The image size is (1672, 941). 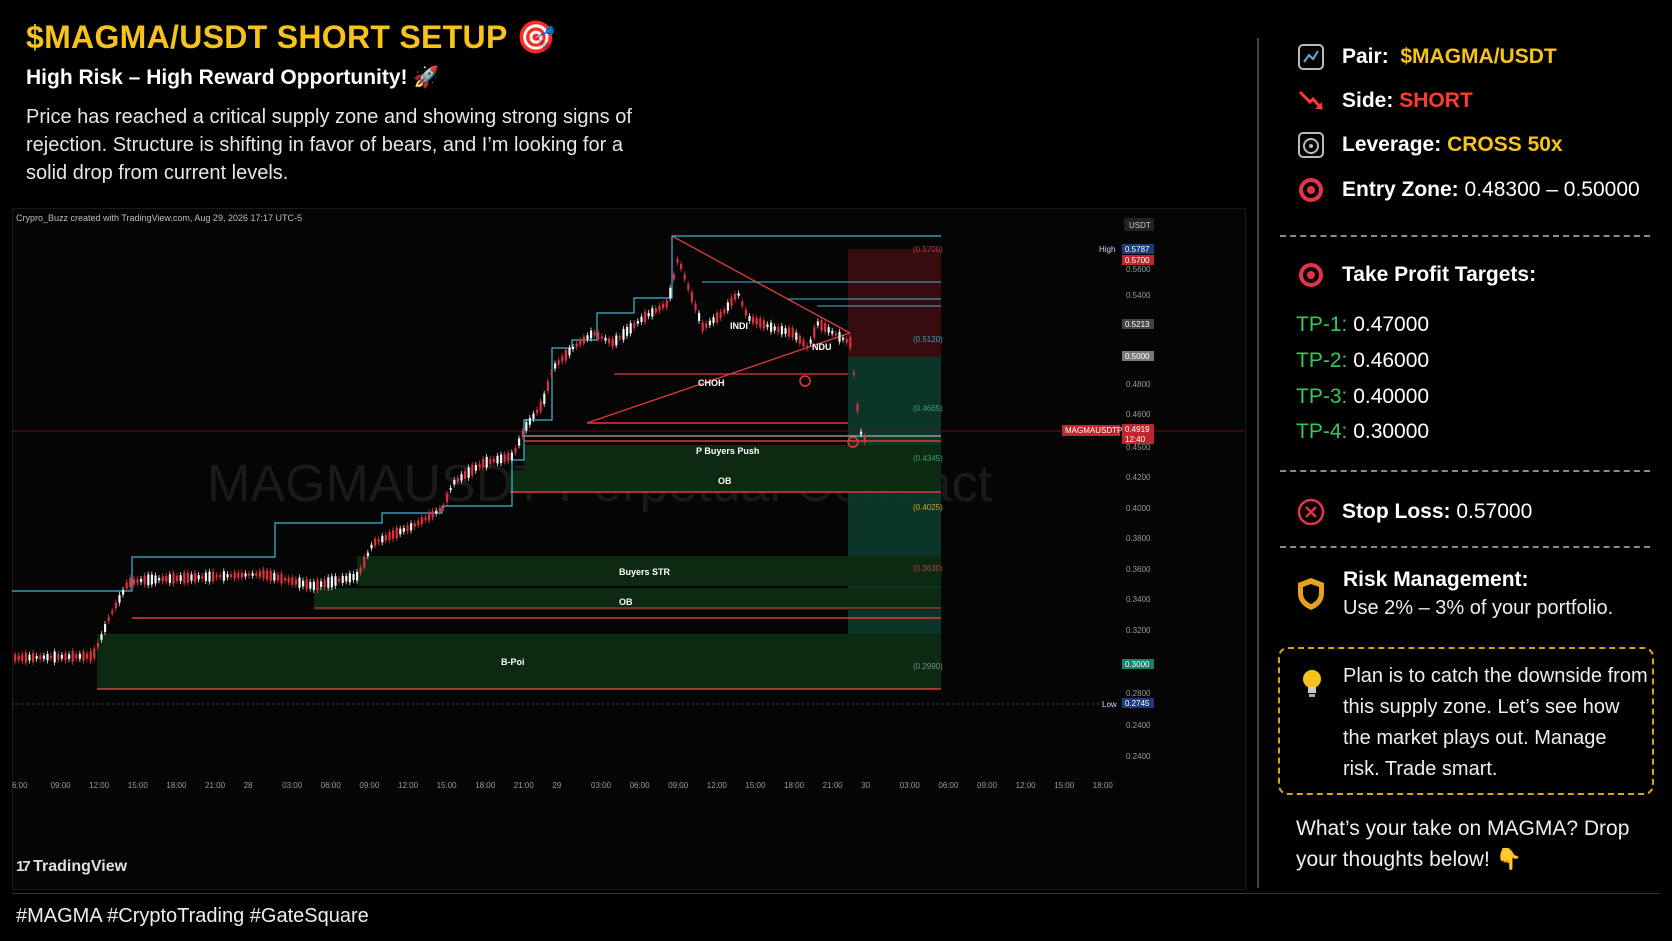 What do you see at coordinates (72, 866) in the screenshot?
I see `tradingview-logo: 17 TradingView` at bounding box center [72, 866].